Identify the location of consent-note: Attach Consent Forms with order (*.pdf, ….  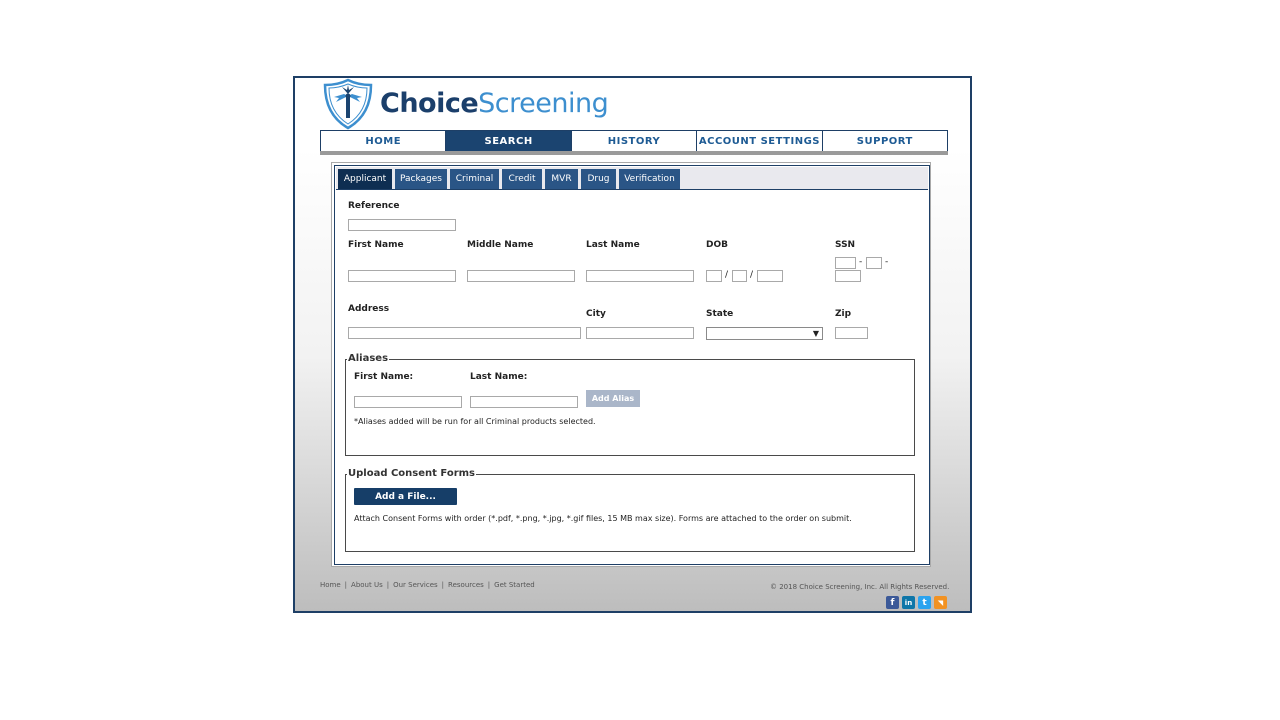
(603, 518).